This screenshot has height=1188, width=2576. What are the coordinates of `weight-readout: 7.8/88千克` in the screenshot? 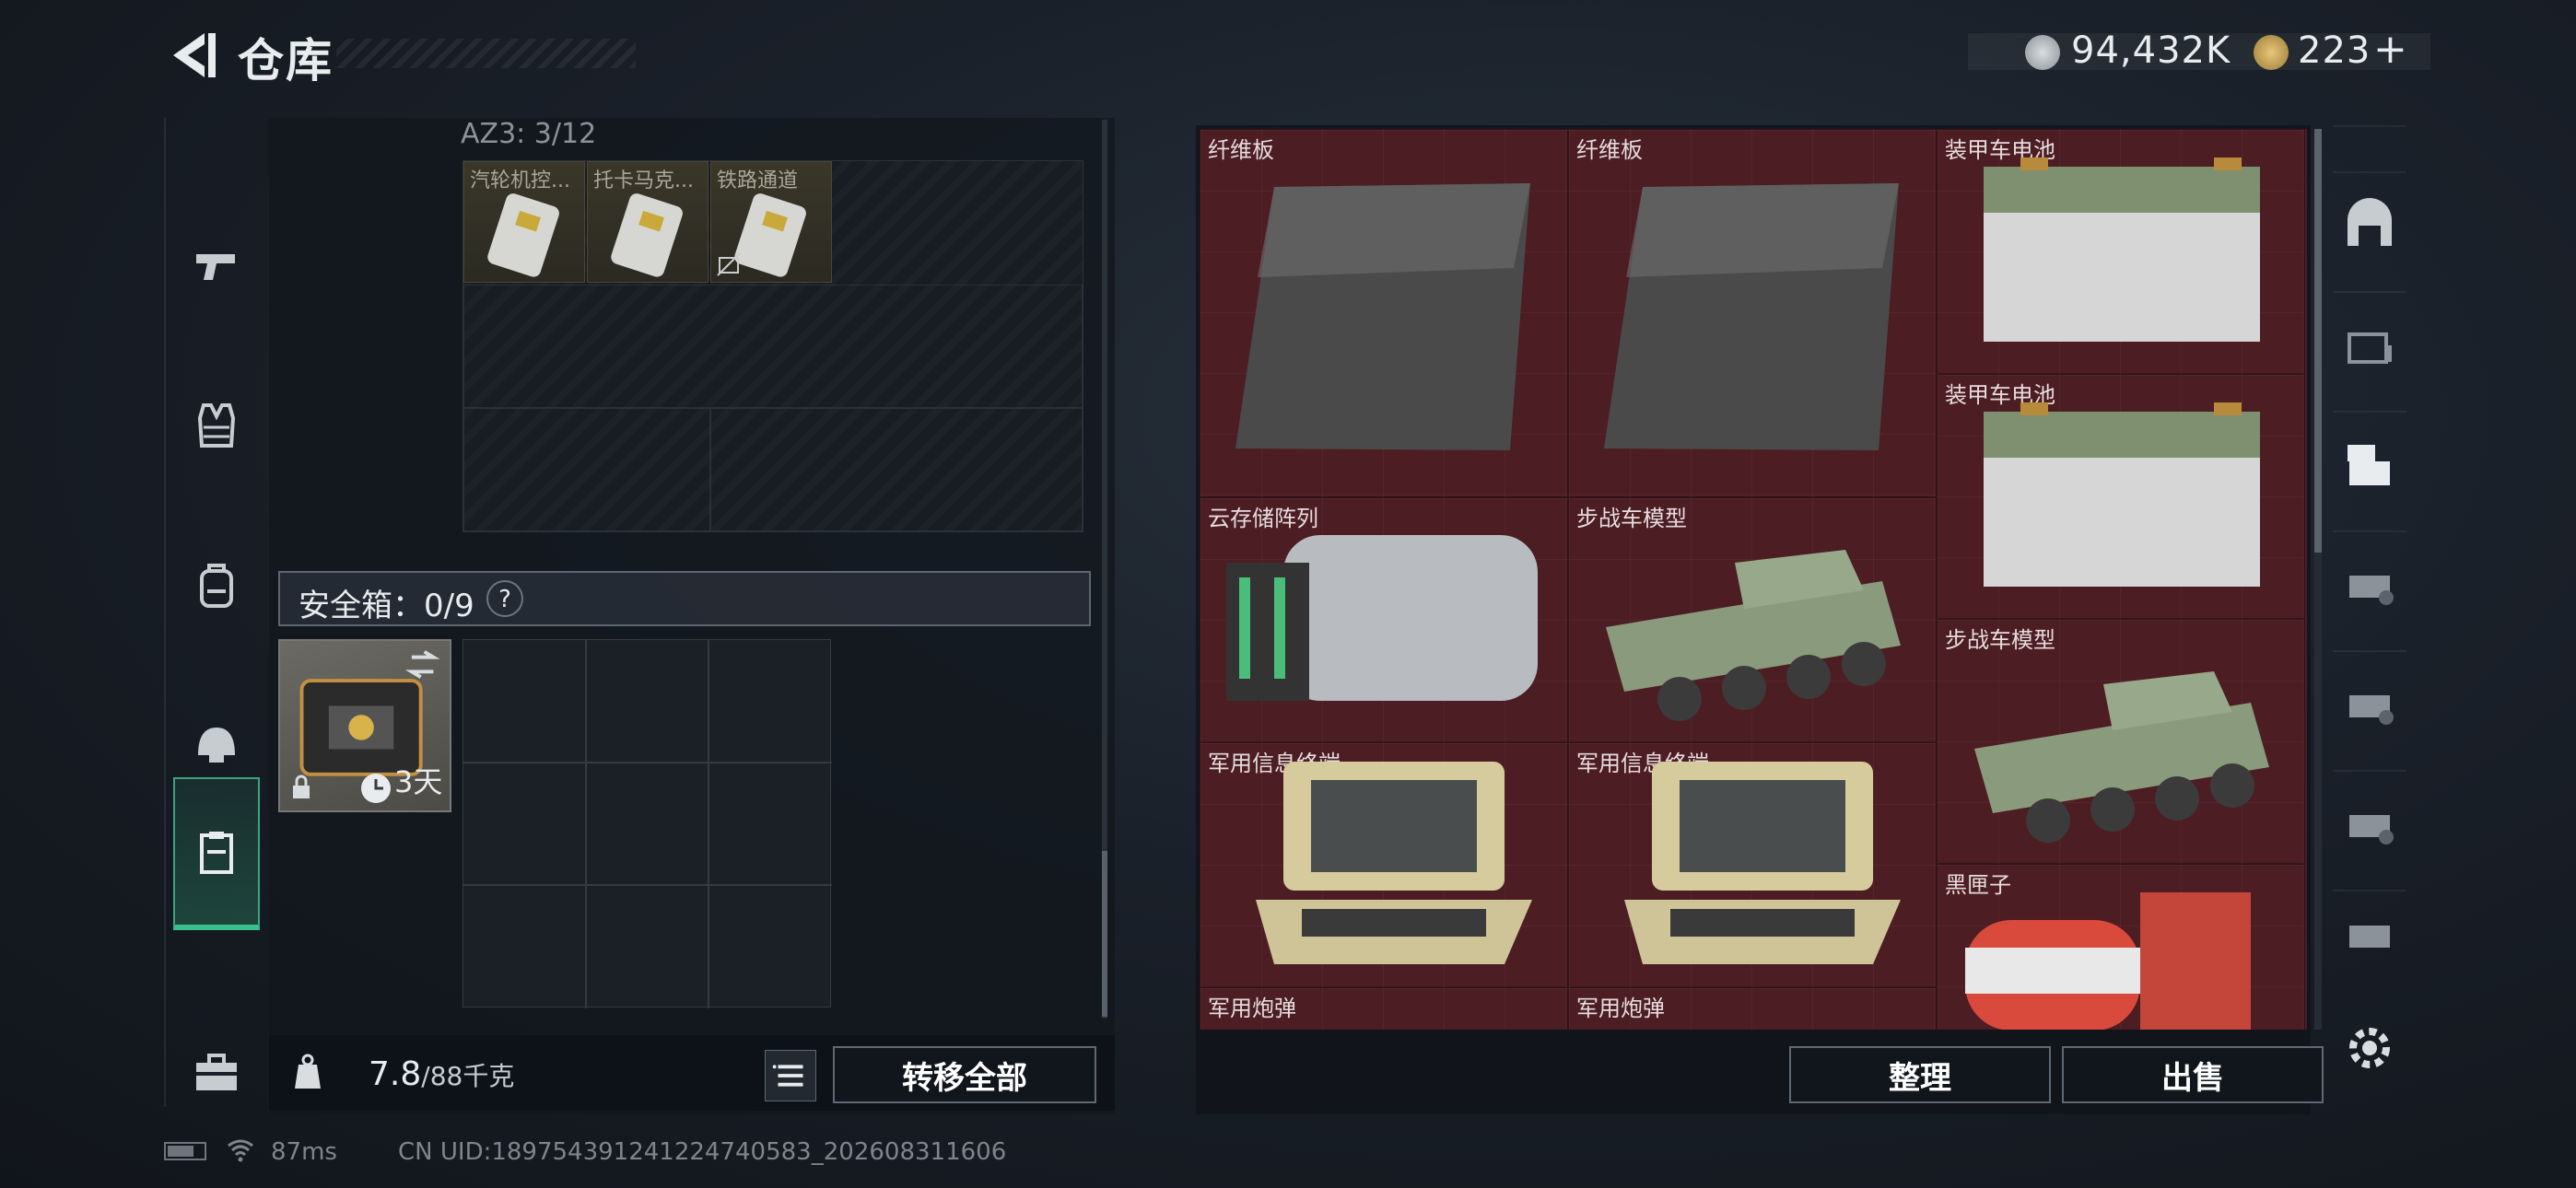 It's located at (441, 1074).